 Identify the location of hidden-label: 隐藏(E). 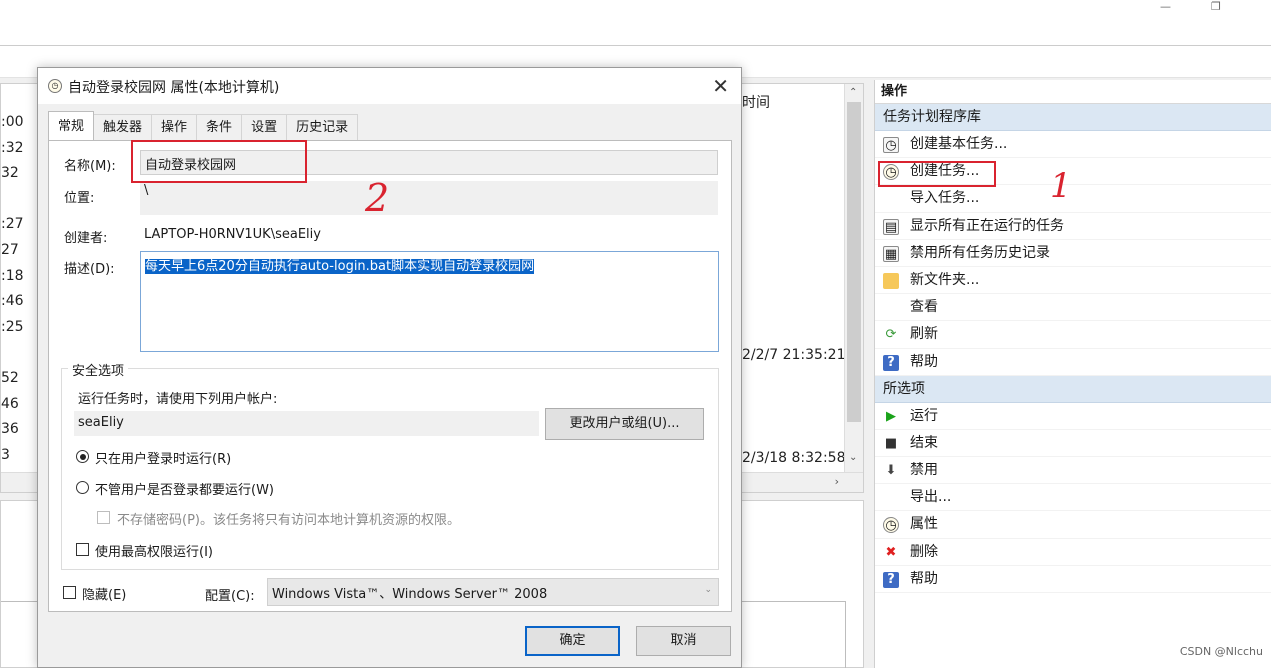
(104, 593).